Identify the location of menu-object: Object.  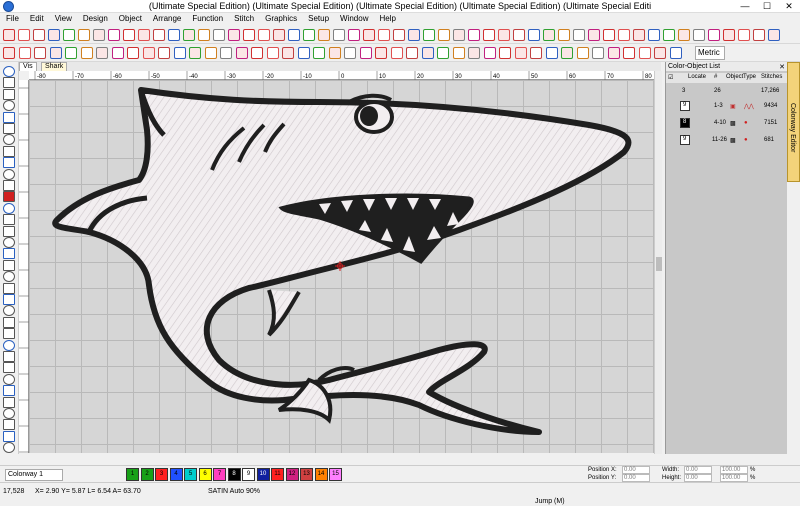
(130, 19).